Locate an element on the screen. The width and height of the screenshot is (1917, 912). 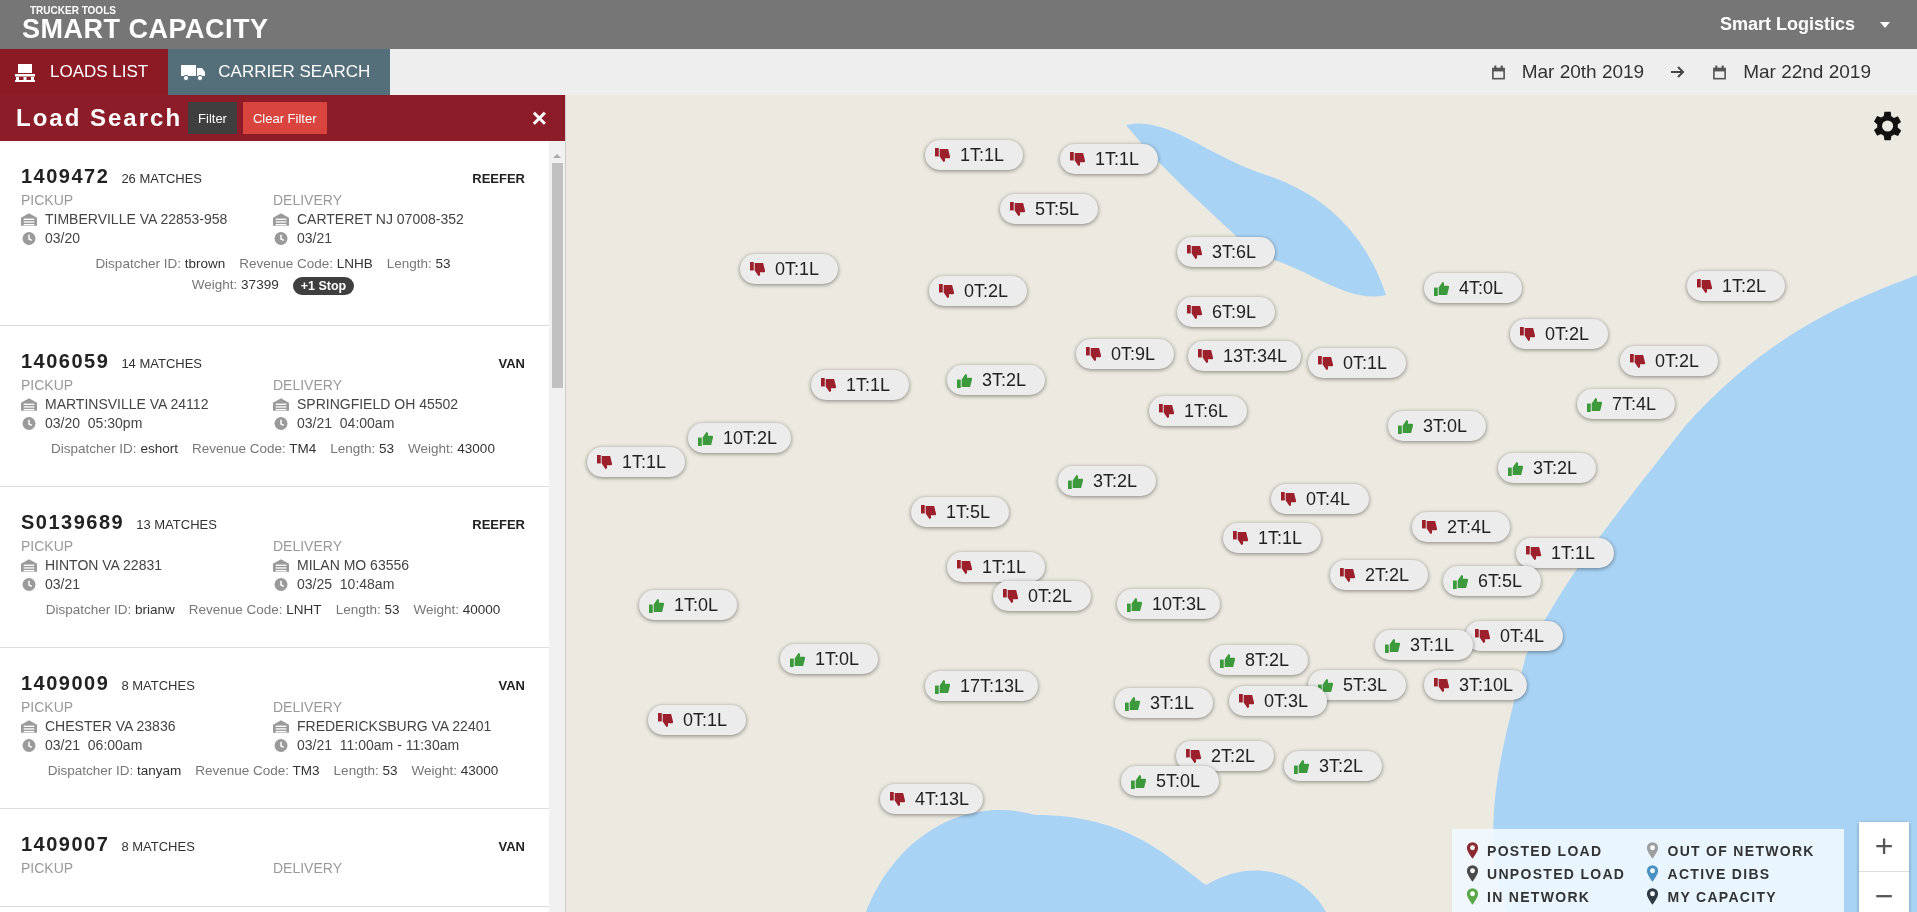
load-detail: Weight: 40000 is located at coordinates (457, 609).